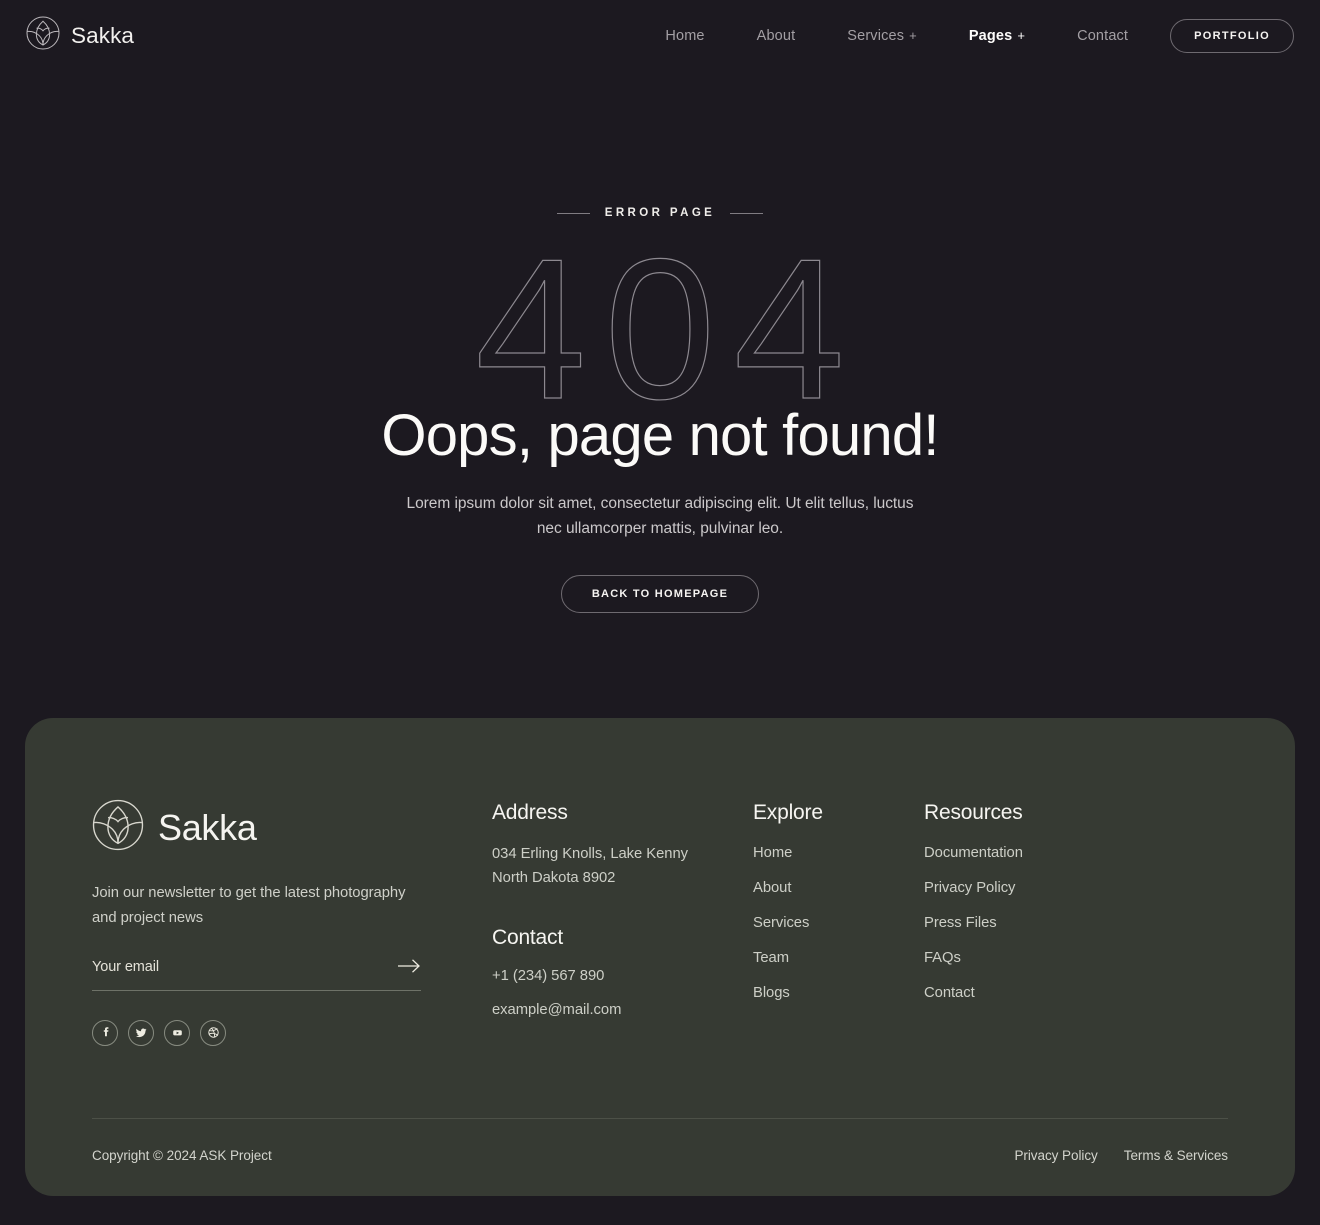 Image resolution: width=1320 pixels, height=1225 pixels. Describe the element at coordinates (1024, 993) in the screenshot. I see `resources-link-contact: Contact` at that location.